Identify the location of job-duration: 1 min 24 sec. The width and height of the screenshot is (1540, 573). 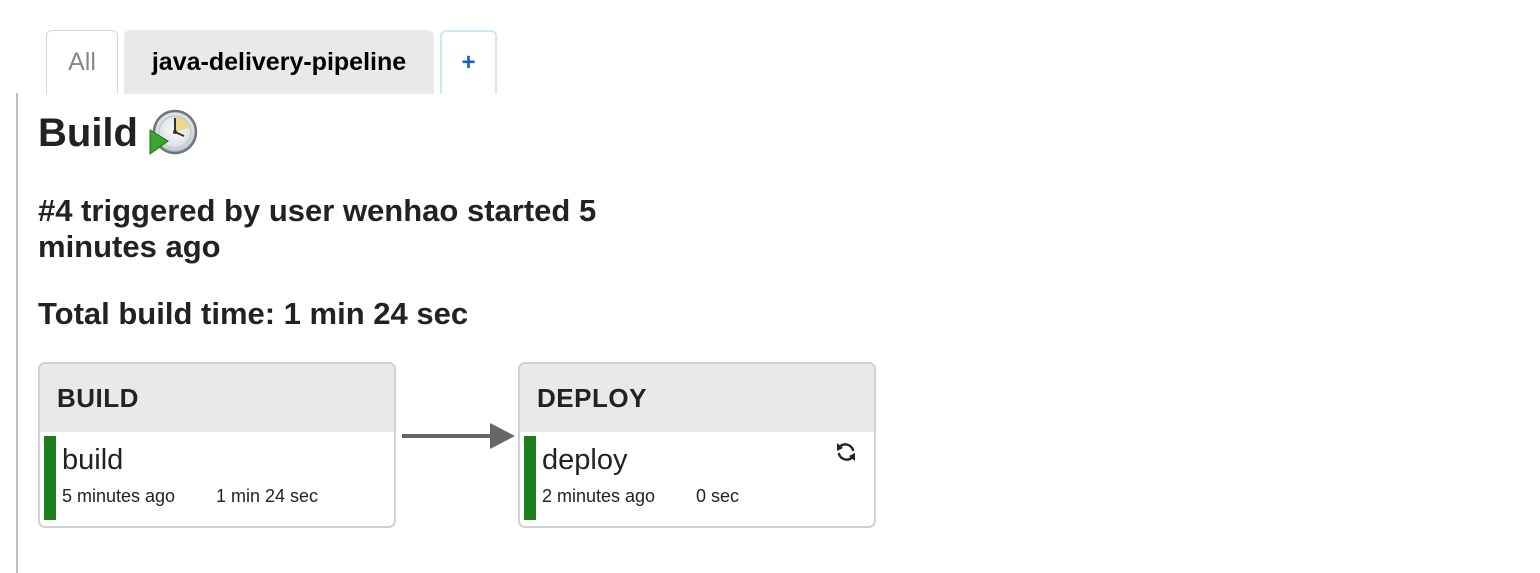
(267, 496).